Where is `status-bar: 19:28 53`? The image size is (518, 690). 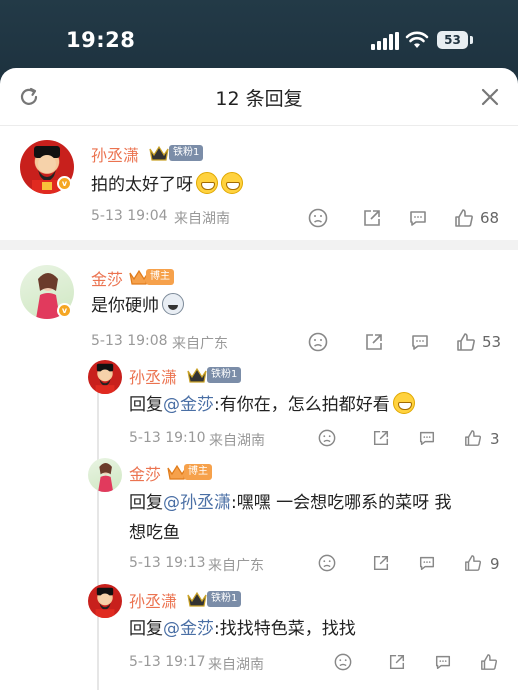 status-bar: 19:28 53 is located at coordinates (259, 35).